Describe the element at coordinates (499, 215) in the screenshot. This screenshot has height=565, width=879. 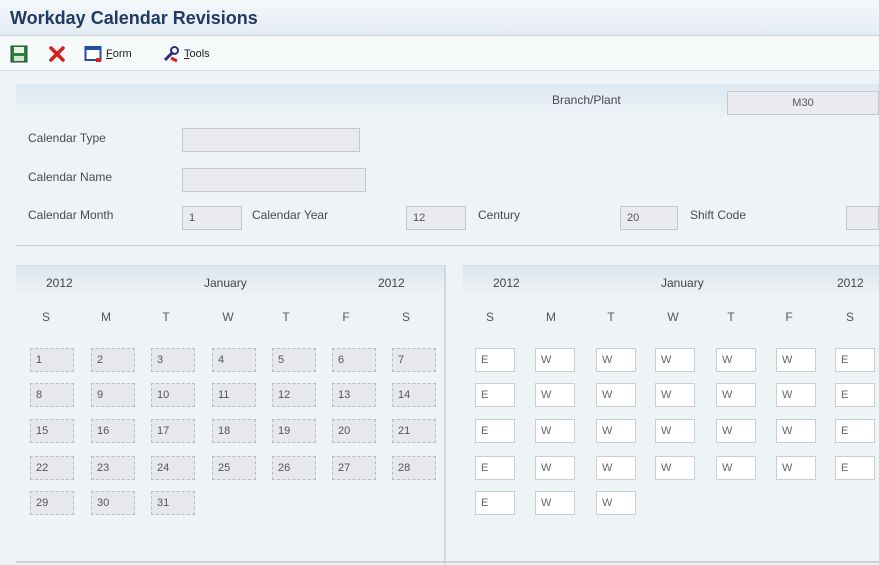
I see `century-label: Century` at that location.